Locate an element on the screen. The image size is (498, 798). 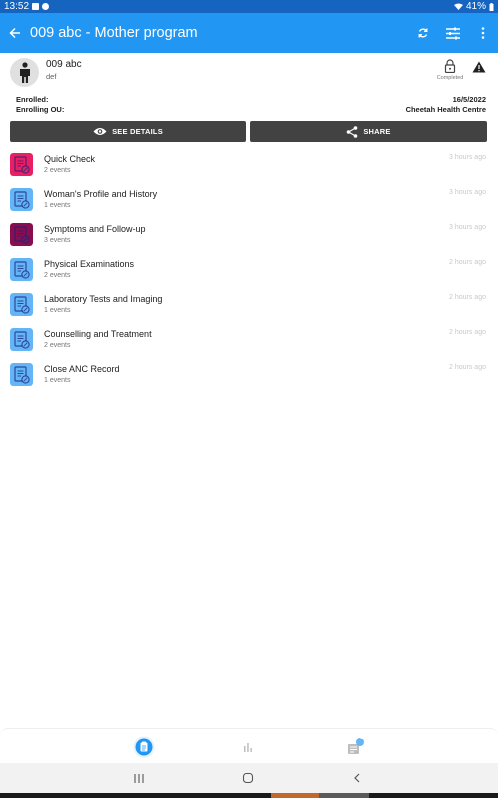
image-notification-icon is located at coordinates (36, 6).